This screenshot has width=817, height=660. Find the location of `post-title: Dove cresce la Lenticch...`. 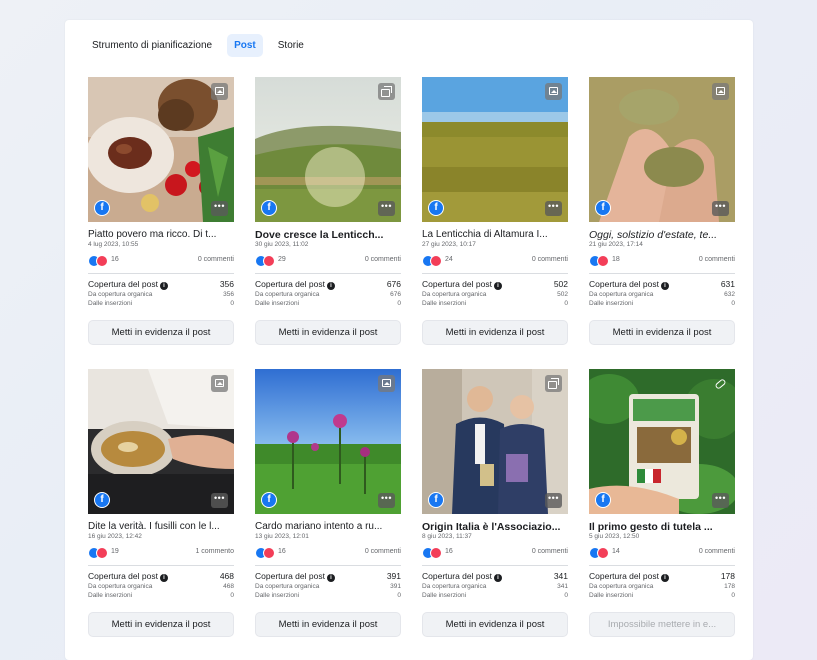

post-title: Dove cresce la Lenticch... is located at coordinates (328, 235).